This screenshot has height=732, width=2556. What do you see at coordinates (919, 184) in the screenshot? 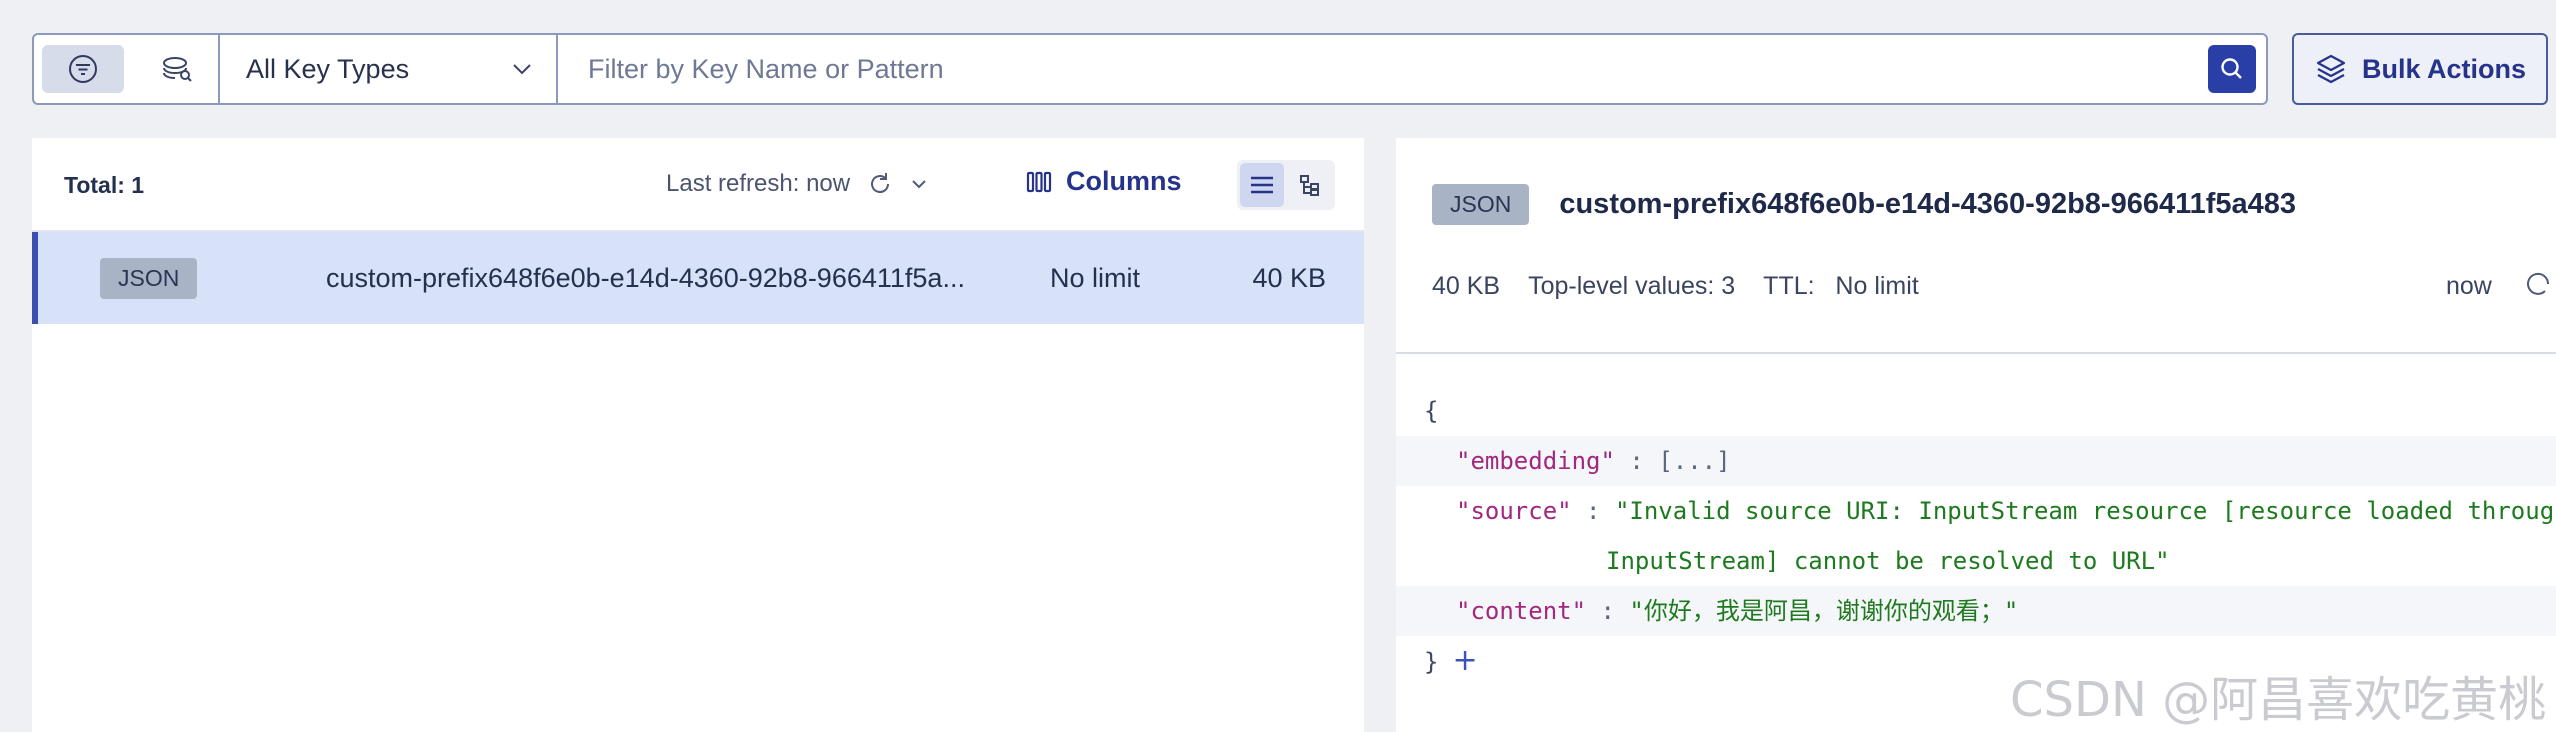
I see `auto-refresh-chevron-icon` at bounding box center [919, 184].